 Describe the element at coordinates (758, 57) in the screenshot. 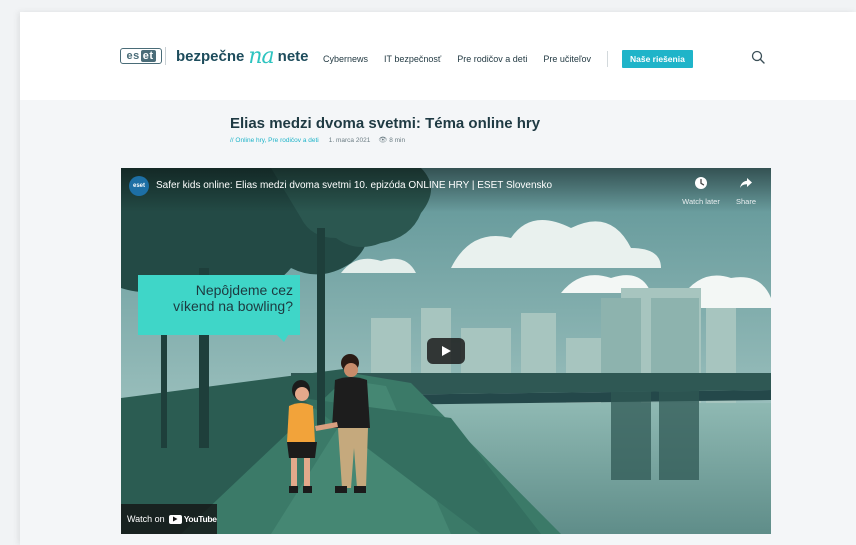

I see `search-icon` at that location.